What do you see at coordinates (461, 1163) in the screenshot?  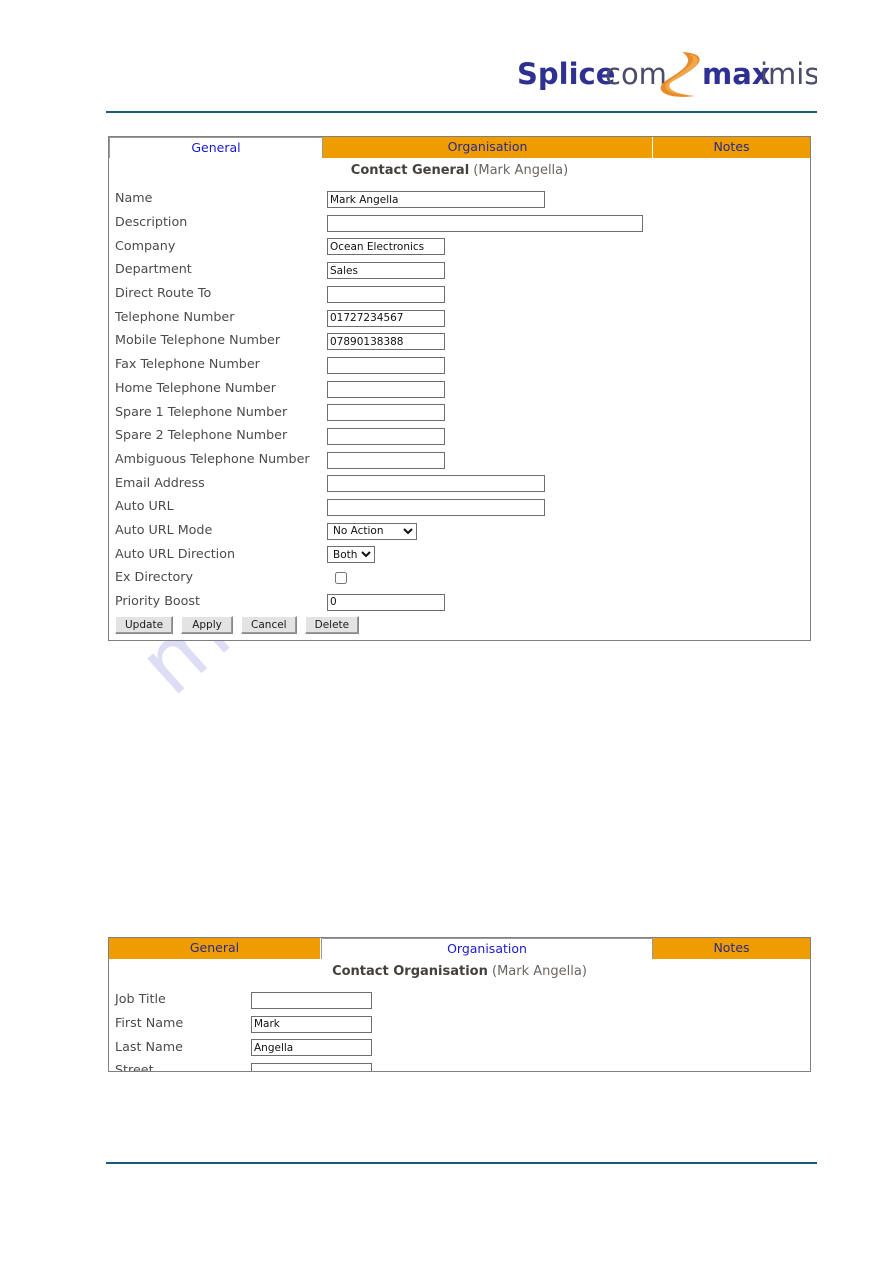 I see `footer-rule` at bounding box center [461, 1163].